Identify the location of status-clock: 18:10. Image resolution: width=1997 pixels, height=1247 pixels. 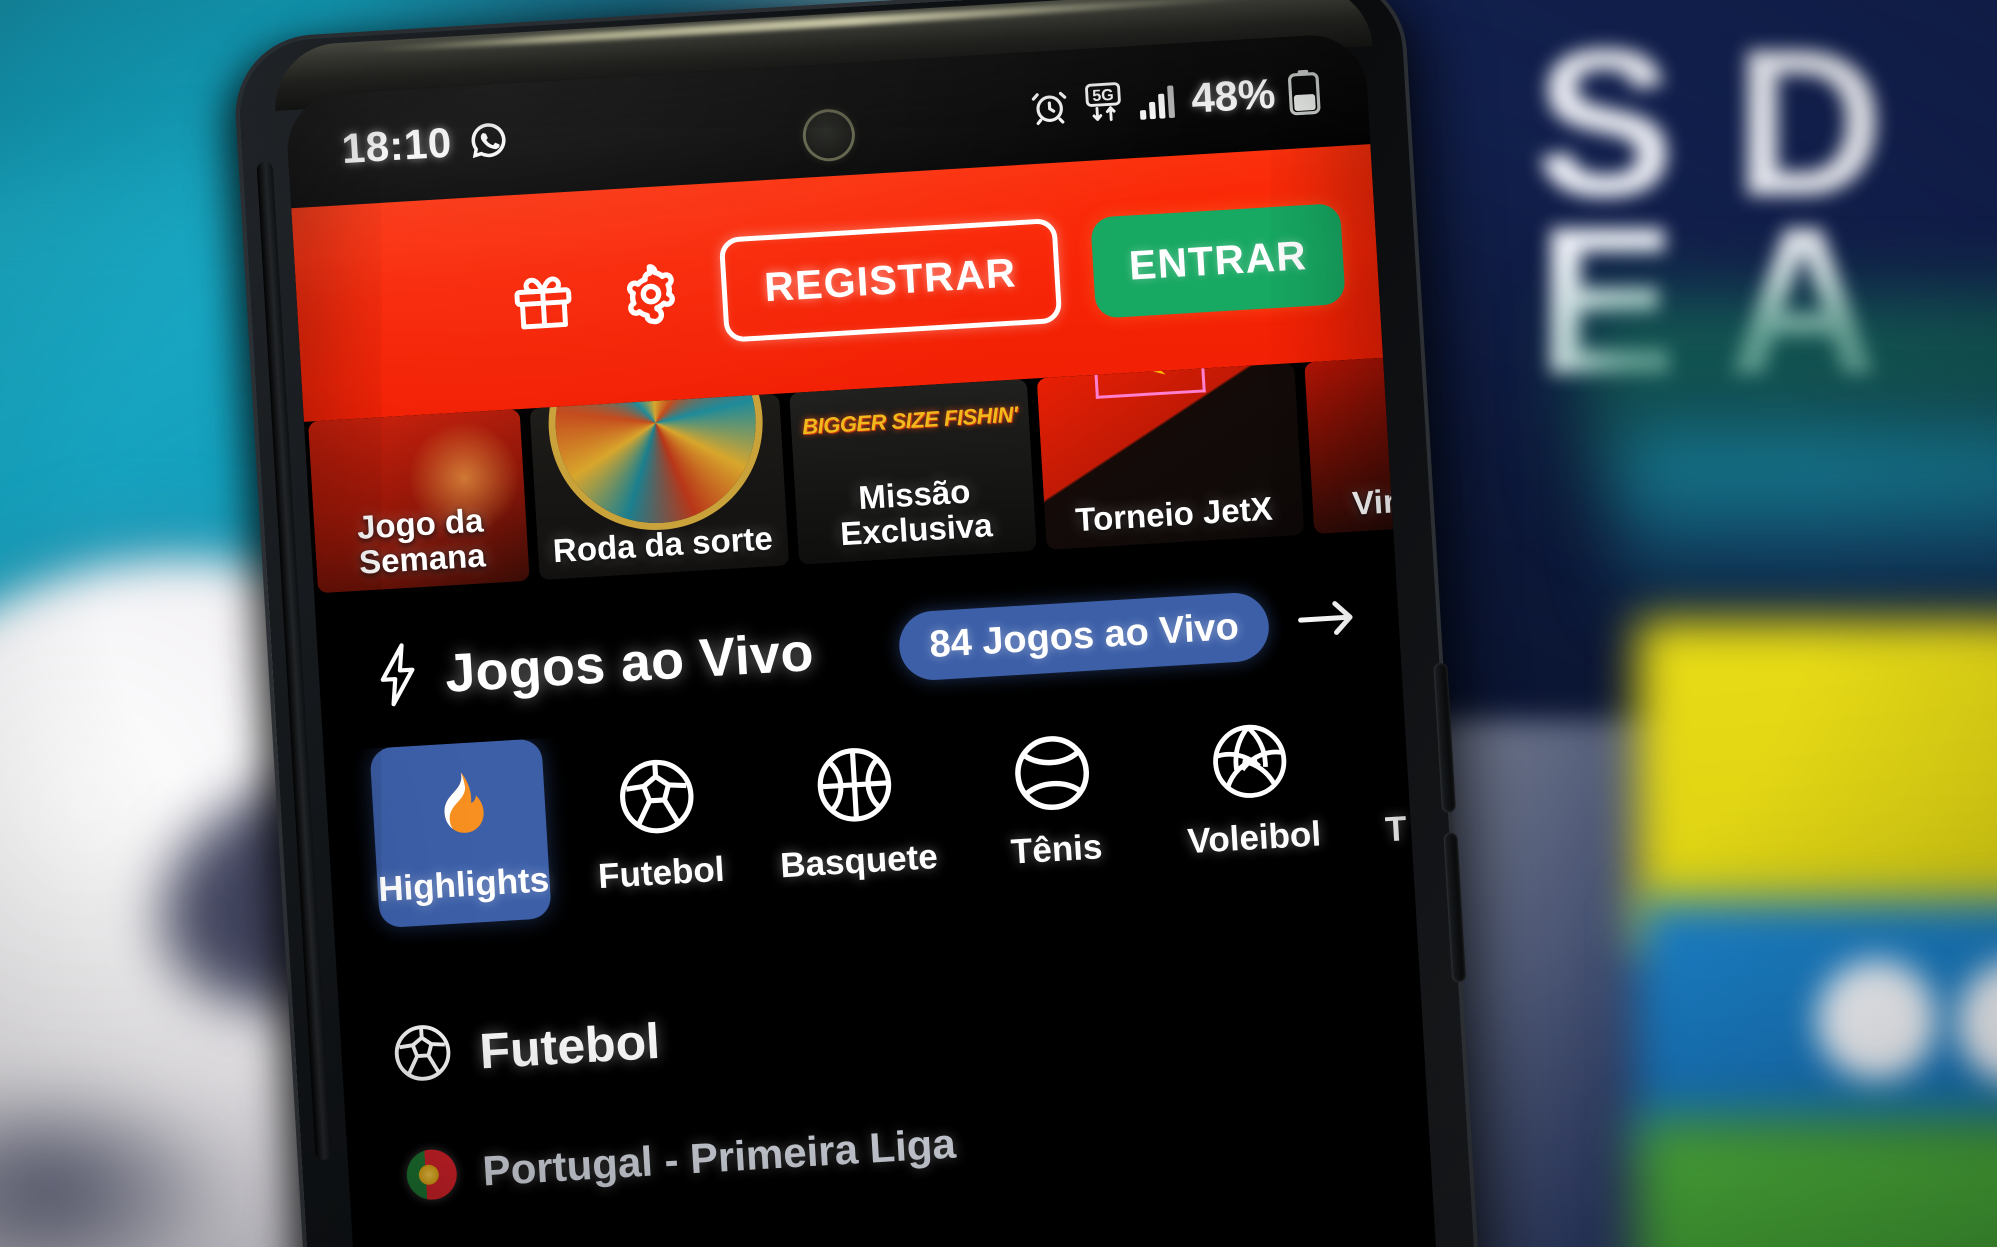
(396, 145).